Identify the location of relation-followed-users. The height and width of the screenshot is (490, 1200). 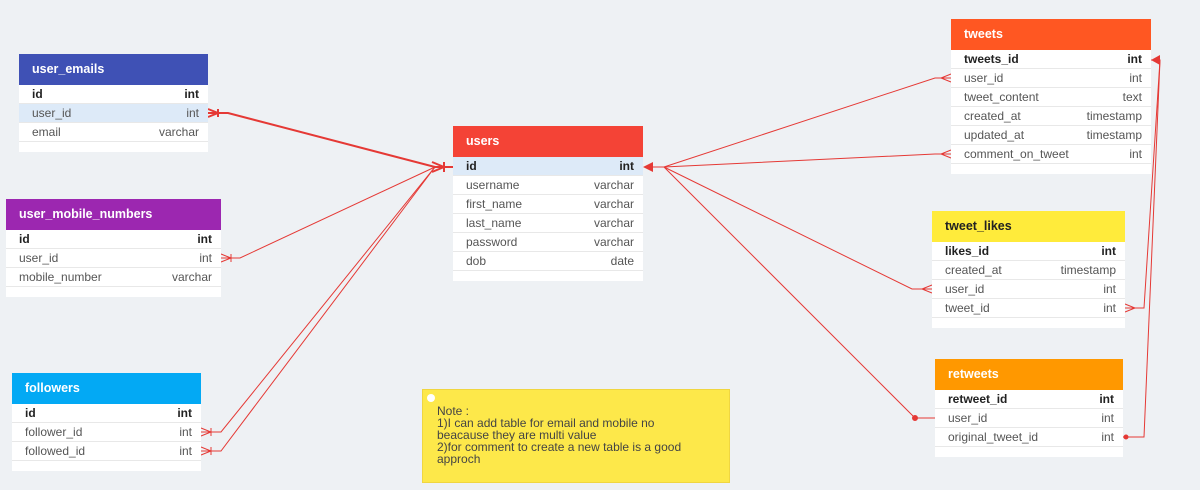
(318, 309).